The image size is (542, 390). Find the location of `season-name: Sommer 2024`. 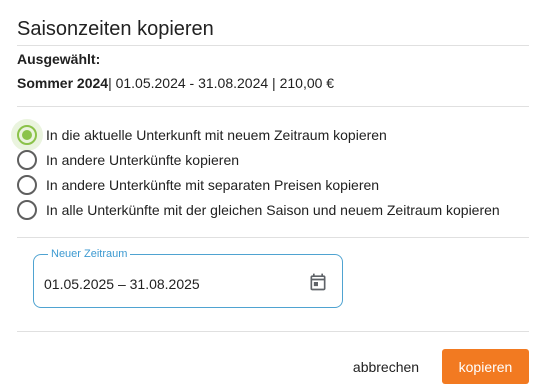

season-name: Sommer 2024 is located at coordinates (63, 83).